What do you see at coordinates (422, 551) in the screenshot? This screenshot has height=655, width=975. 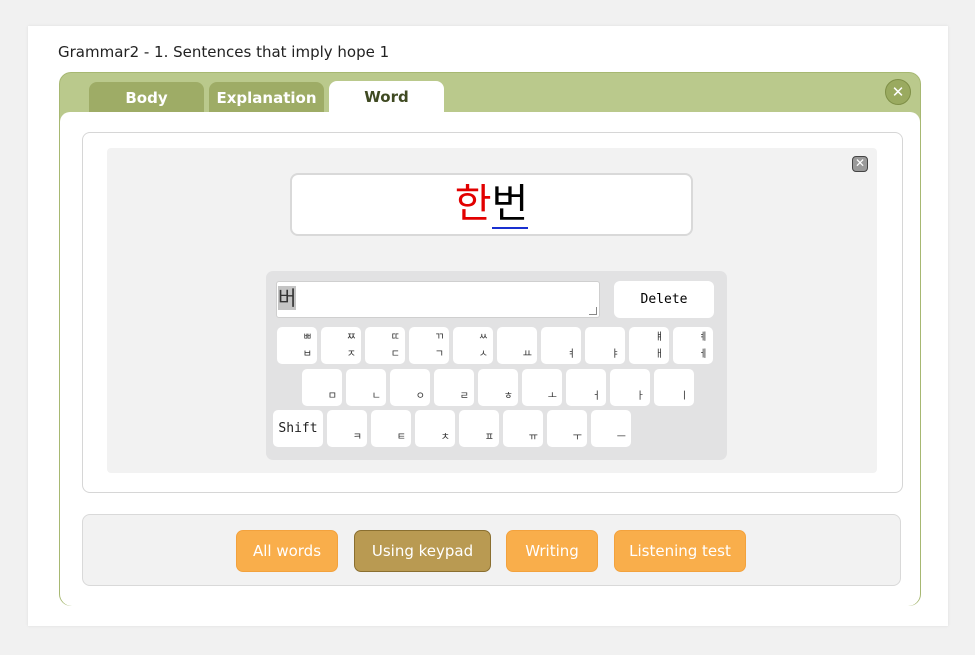 I see `using-keypad-button: Using keypad` at bounding box center [422, 551].